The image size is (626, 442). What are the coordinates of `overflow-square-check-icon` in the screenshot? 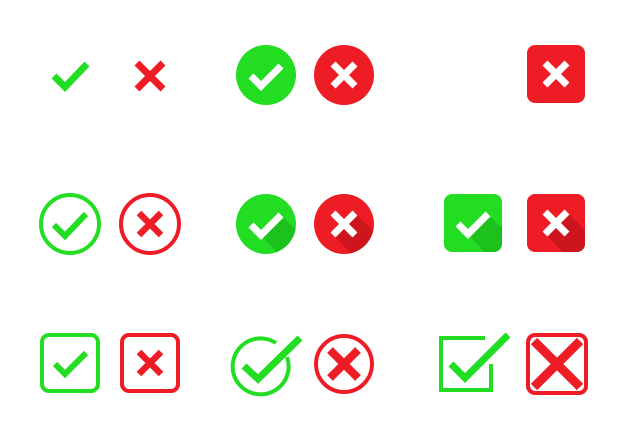 It's located at (474, 362).